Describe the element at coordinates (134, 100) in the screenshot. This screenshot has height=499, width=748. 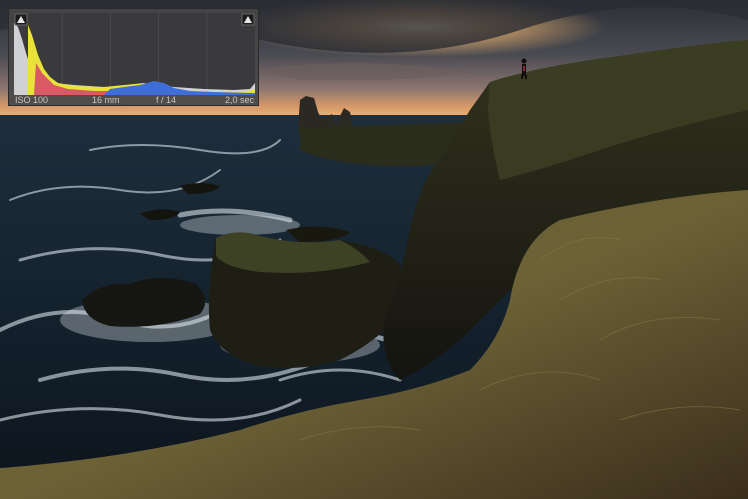
I see `exif-info-bar: ISO 100 16 mm f / 14 2,0 sec` at that location.